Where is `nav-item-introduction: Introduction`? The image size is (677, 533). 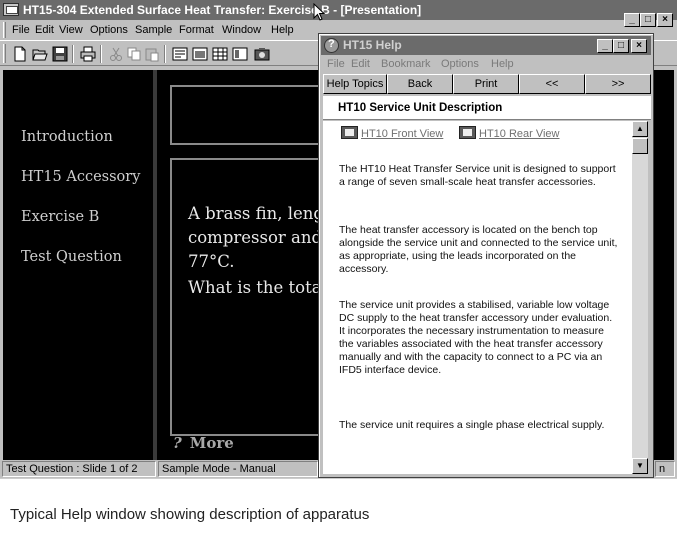
nav-item-introduction: Introduction is located at coordinates (67, 137).